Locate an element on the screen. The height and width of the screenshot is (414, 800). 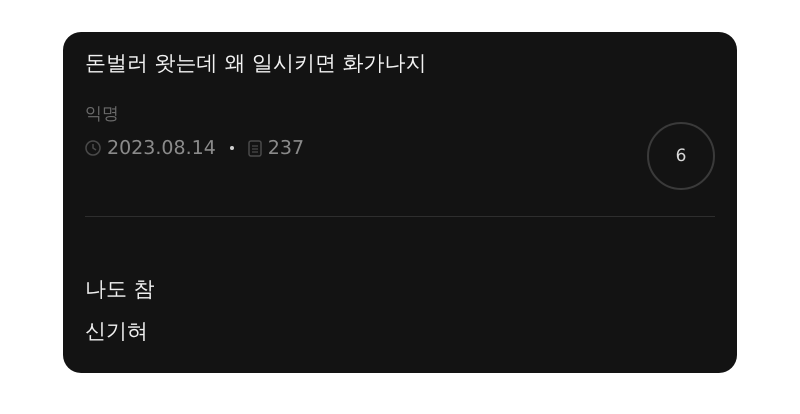
author-name: 익명 is located at coordinates (102, 114).